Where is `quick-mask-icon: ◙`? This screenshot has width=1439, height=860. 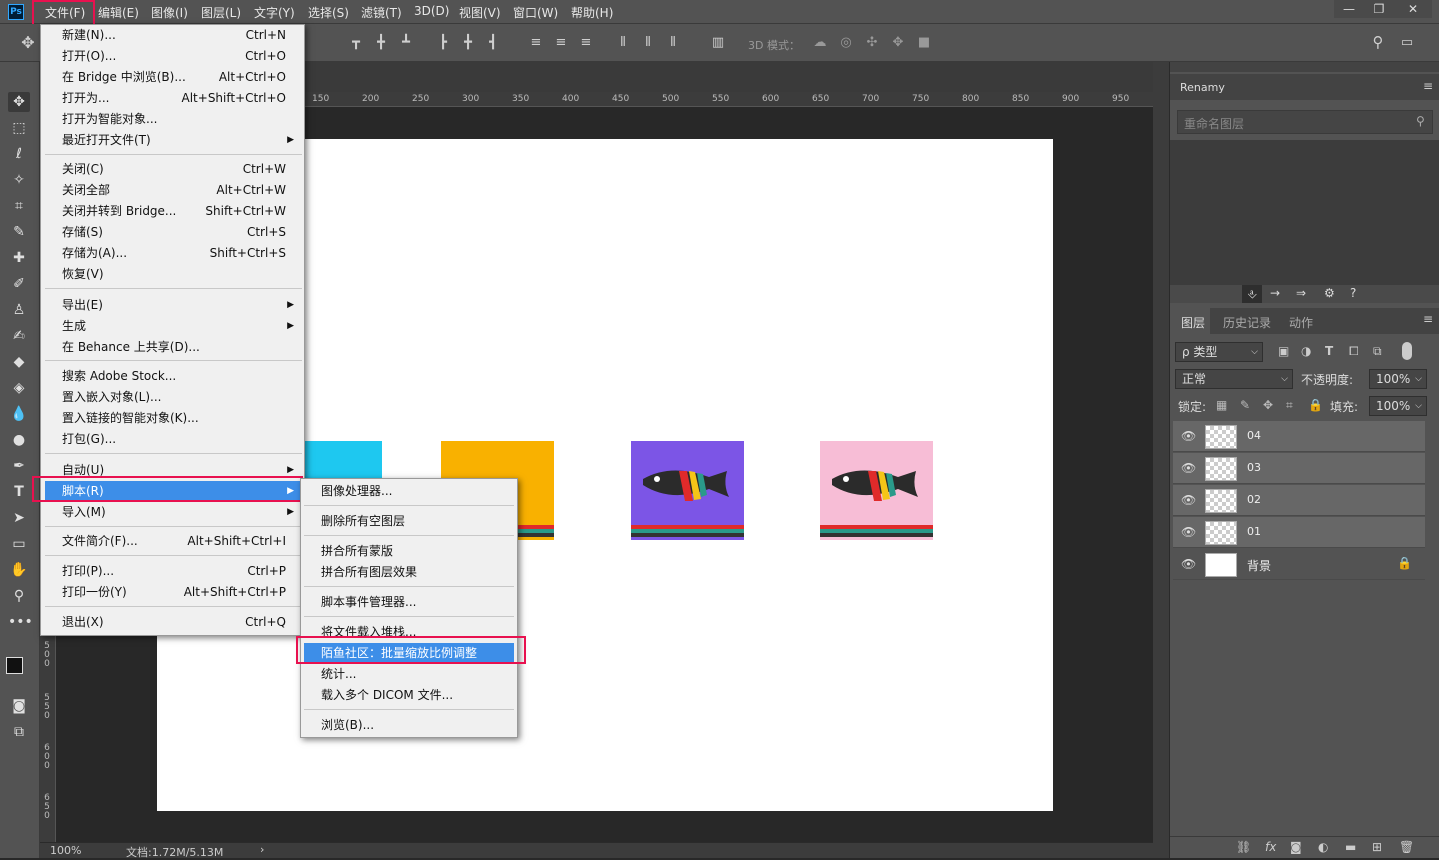
quick-mask-icon: ◙ is located at coordinates (19, 706).